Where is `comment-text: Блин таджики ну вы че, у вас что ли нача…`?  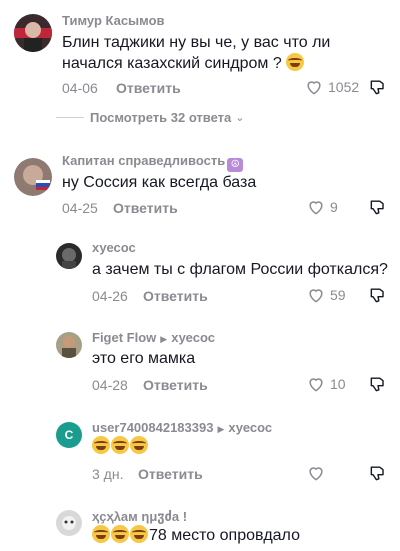
comment-text: Блин таджики ну вы че, у вас что ли нача… is located at coordinates (212, 53).